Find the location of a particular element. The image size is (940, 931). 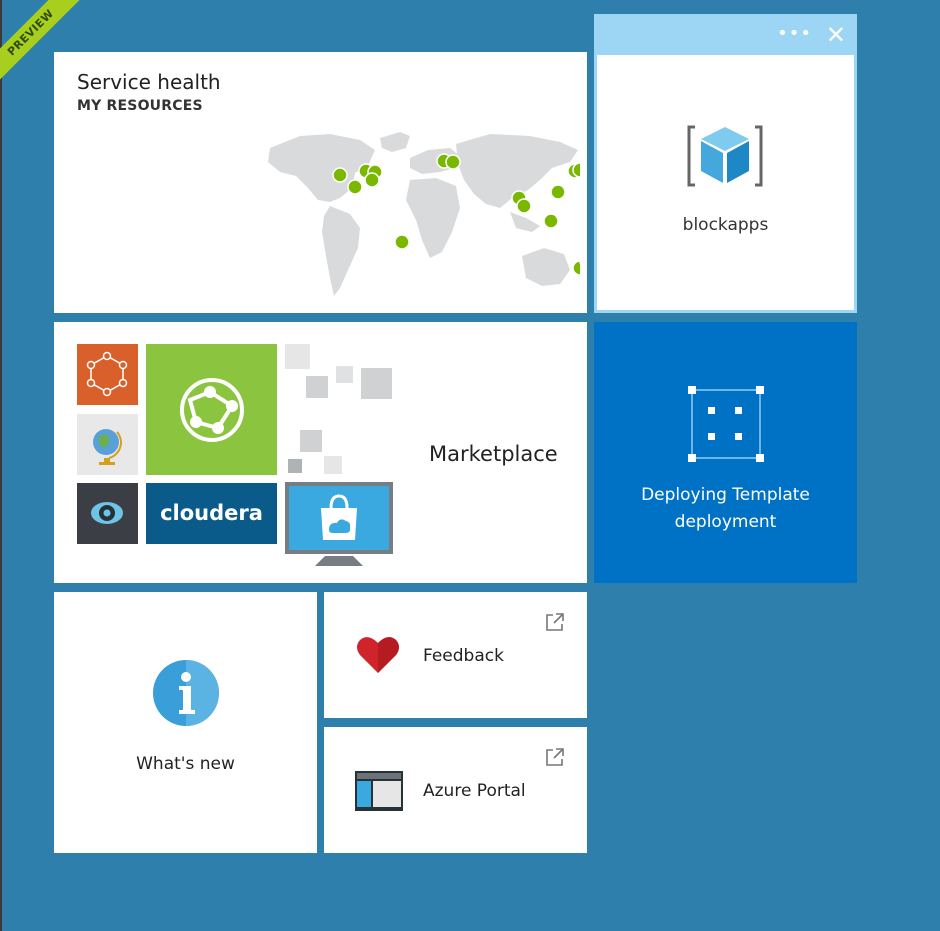

feedback-label: Feedback is located at coordinates (463, 656).